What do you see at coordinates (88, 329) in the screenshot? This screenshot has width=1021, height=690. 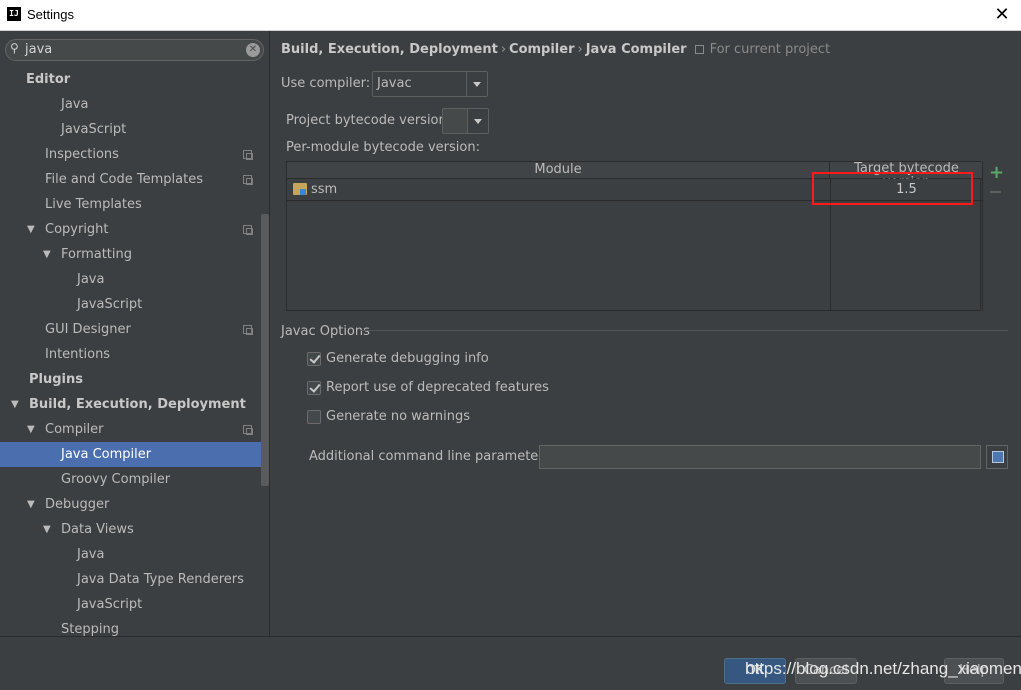 I see `tree-item-label: GUI Designer` at bounding box center [88, 329].